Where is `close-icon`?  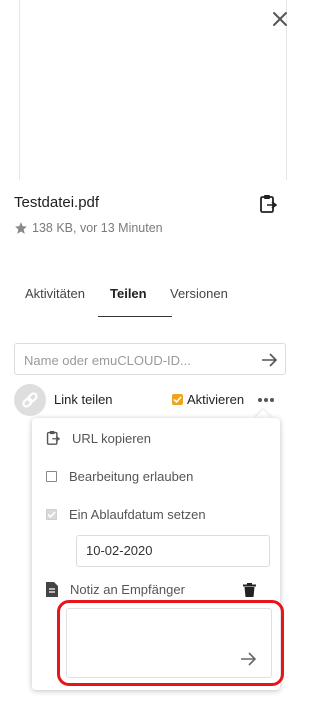
close-icon is located at coordinates (280, 19).